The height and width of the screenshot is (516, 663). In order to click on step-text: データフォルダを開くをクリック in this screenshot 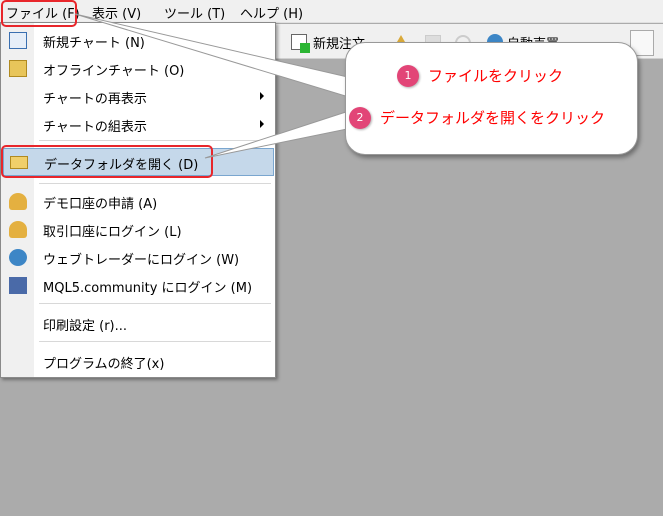, I will do `click(493, 118)`.